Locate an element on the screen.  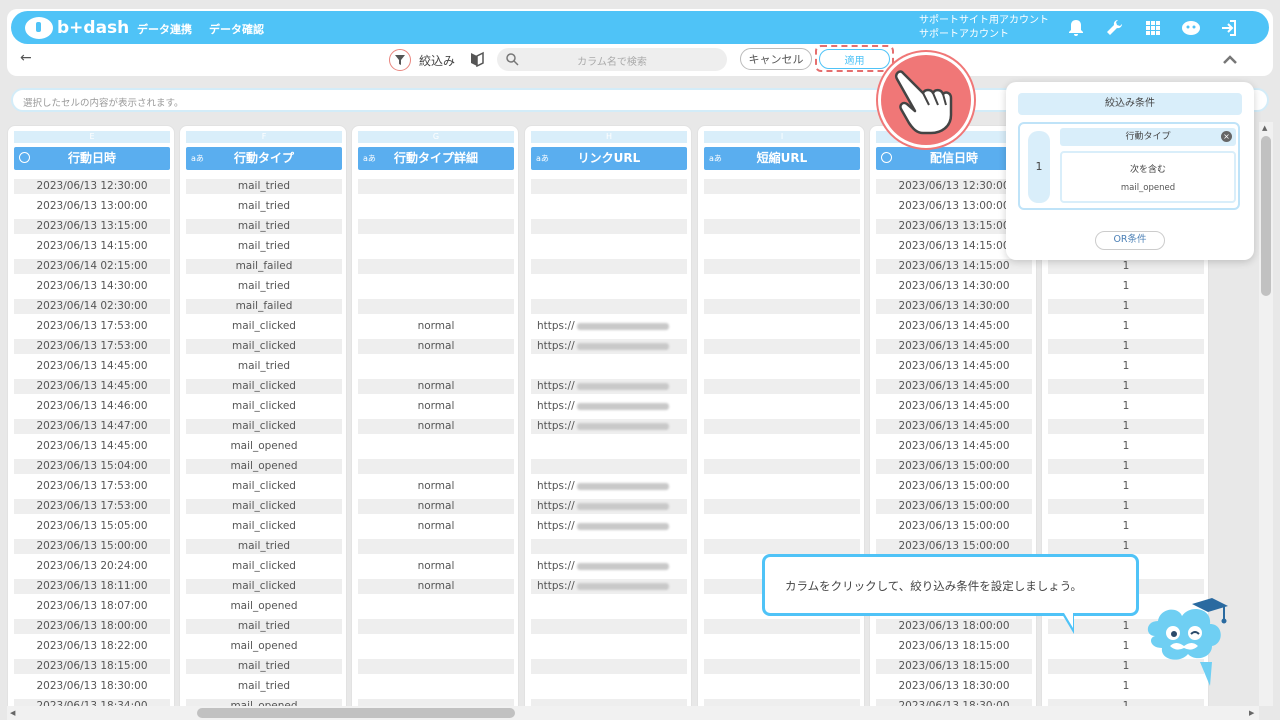
table-cell: 2023/06/13 18:34:00 is located at coordinates (92, 702).